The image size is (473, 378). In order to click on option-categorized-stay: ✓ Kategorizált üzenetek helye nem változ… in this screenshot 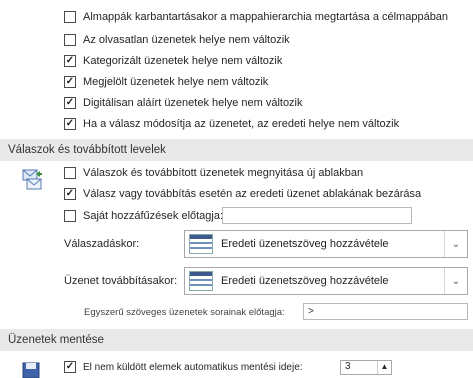, I will do `click(173, 61)`.